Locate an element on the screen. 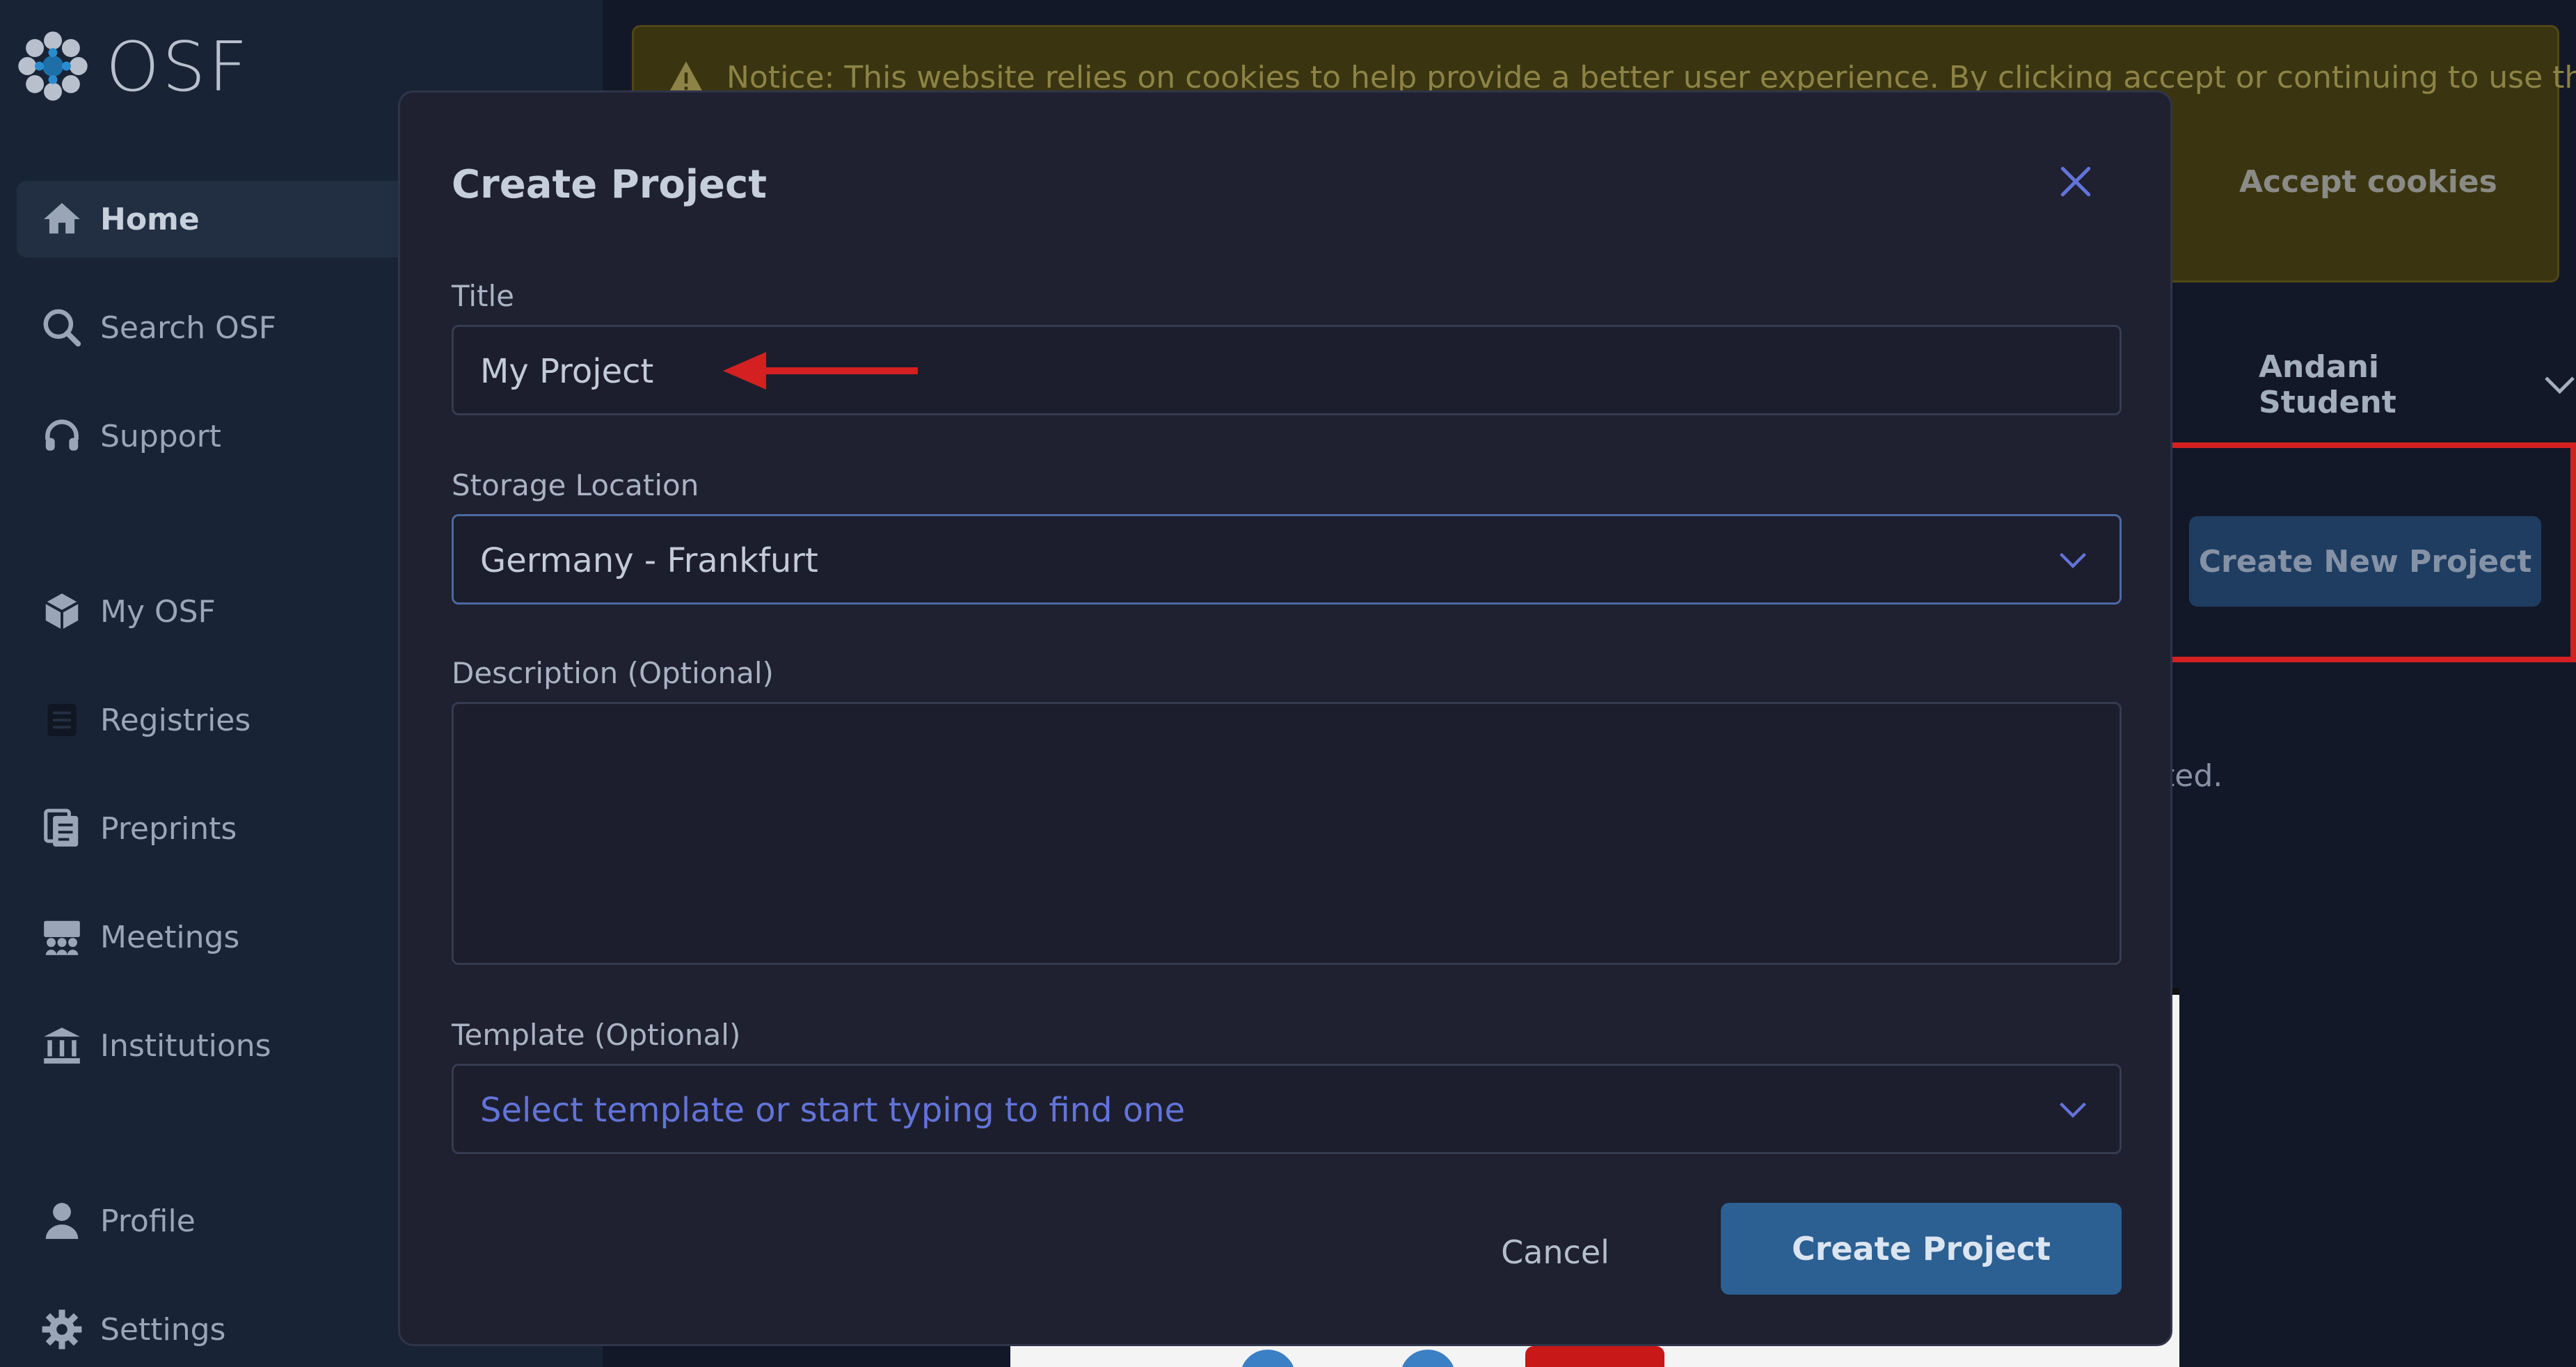  home-icon is located at coordinates (62, 219).